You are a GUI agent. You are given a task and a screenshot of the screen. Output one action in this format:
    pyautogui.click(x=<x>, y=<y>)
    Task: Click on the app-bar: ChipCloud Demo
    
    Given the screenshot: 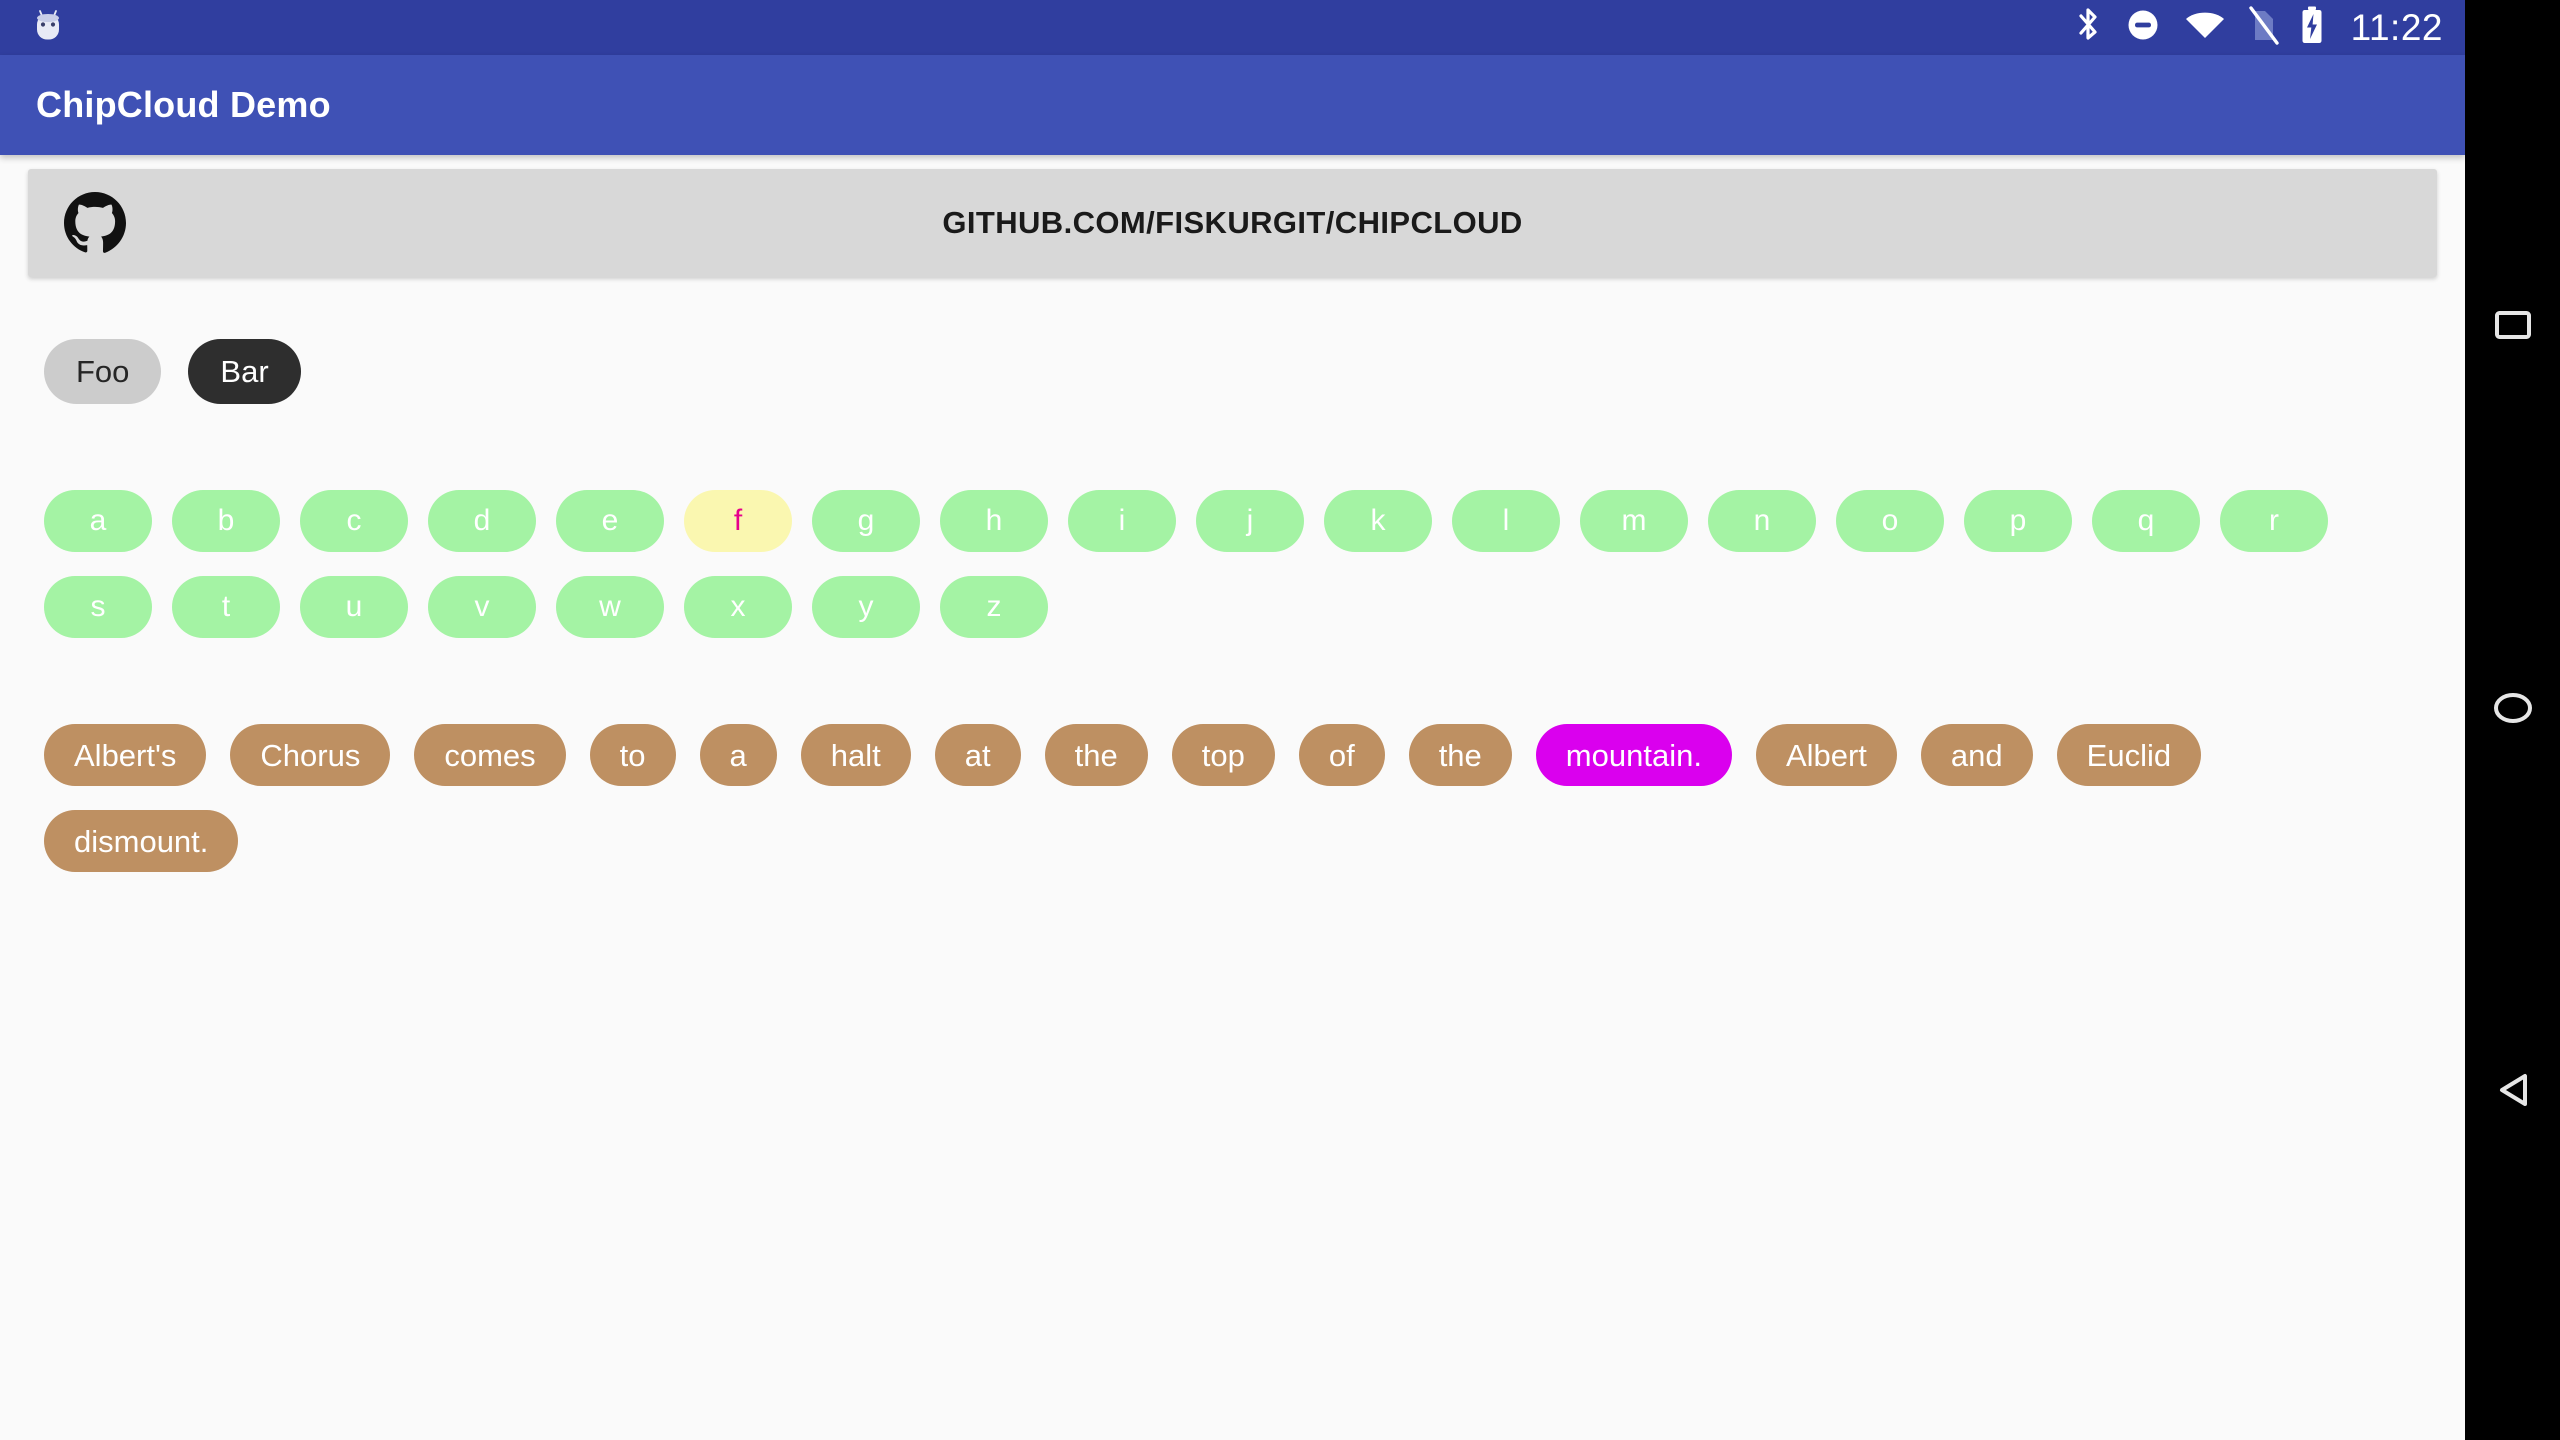 What is the action you would take?
    pyautogui.click(x=1232, y=105)
    